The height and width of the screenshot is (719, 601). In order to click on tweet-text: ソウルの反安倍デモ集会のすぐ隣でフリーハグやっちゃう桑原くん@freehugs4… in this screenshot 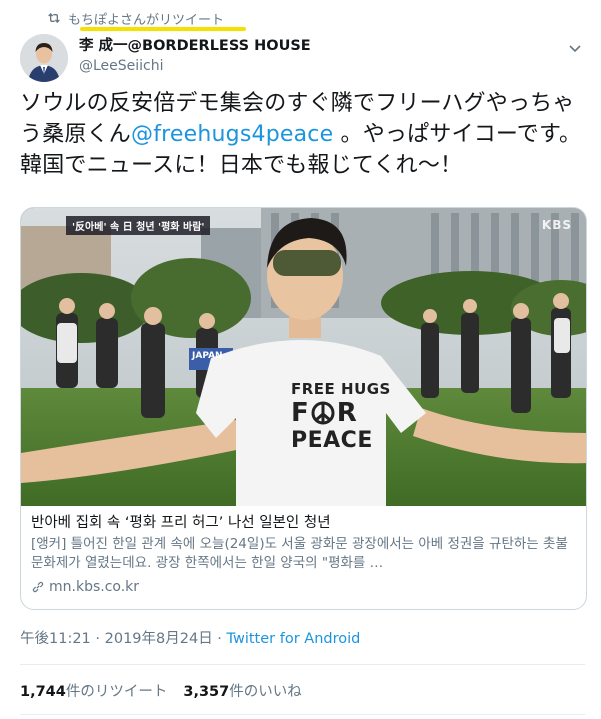, I will do `click(302, 134)`.